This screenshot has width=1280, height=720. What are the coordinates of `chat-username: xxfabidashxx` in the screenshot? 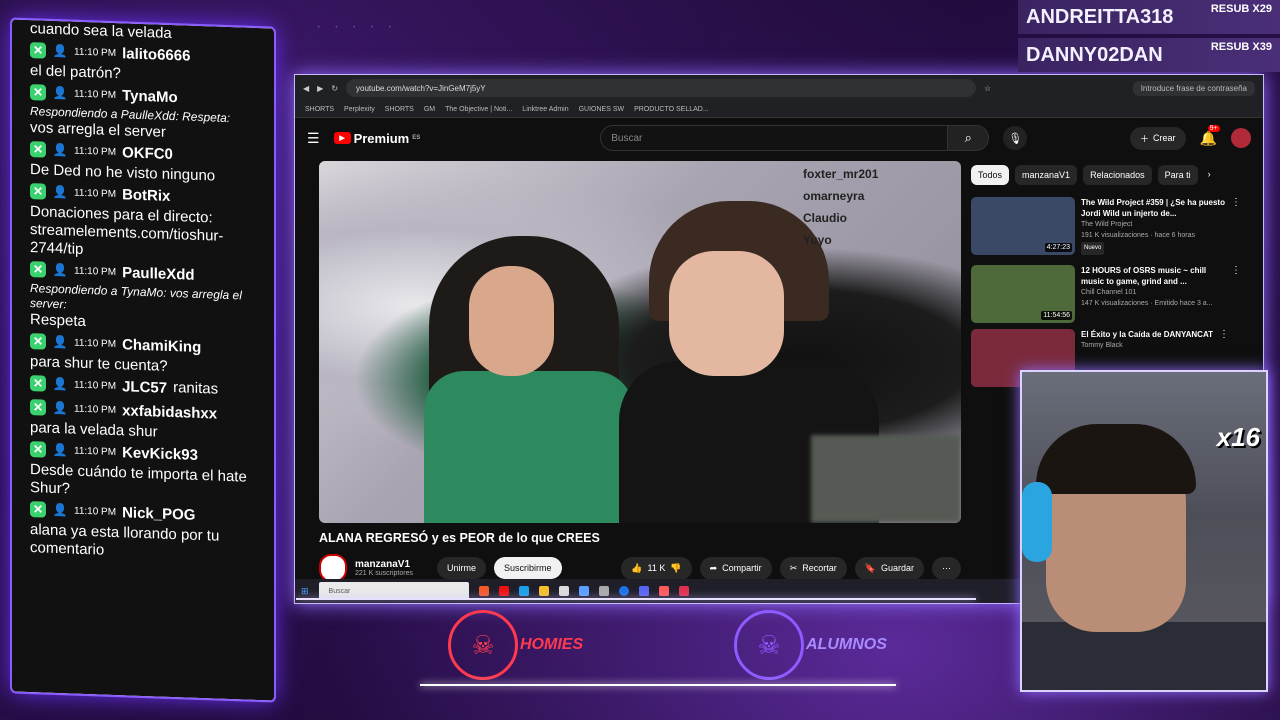 It's located at (169, 412).